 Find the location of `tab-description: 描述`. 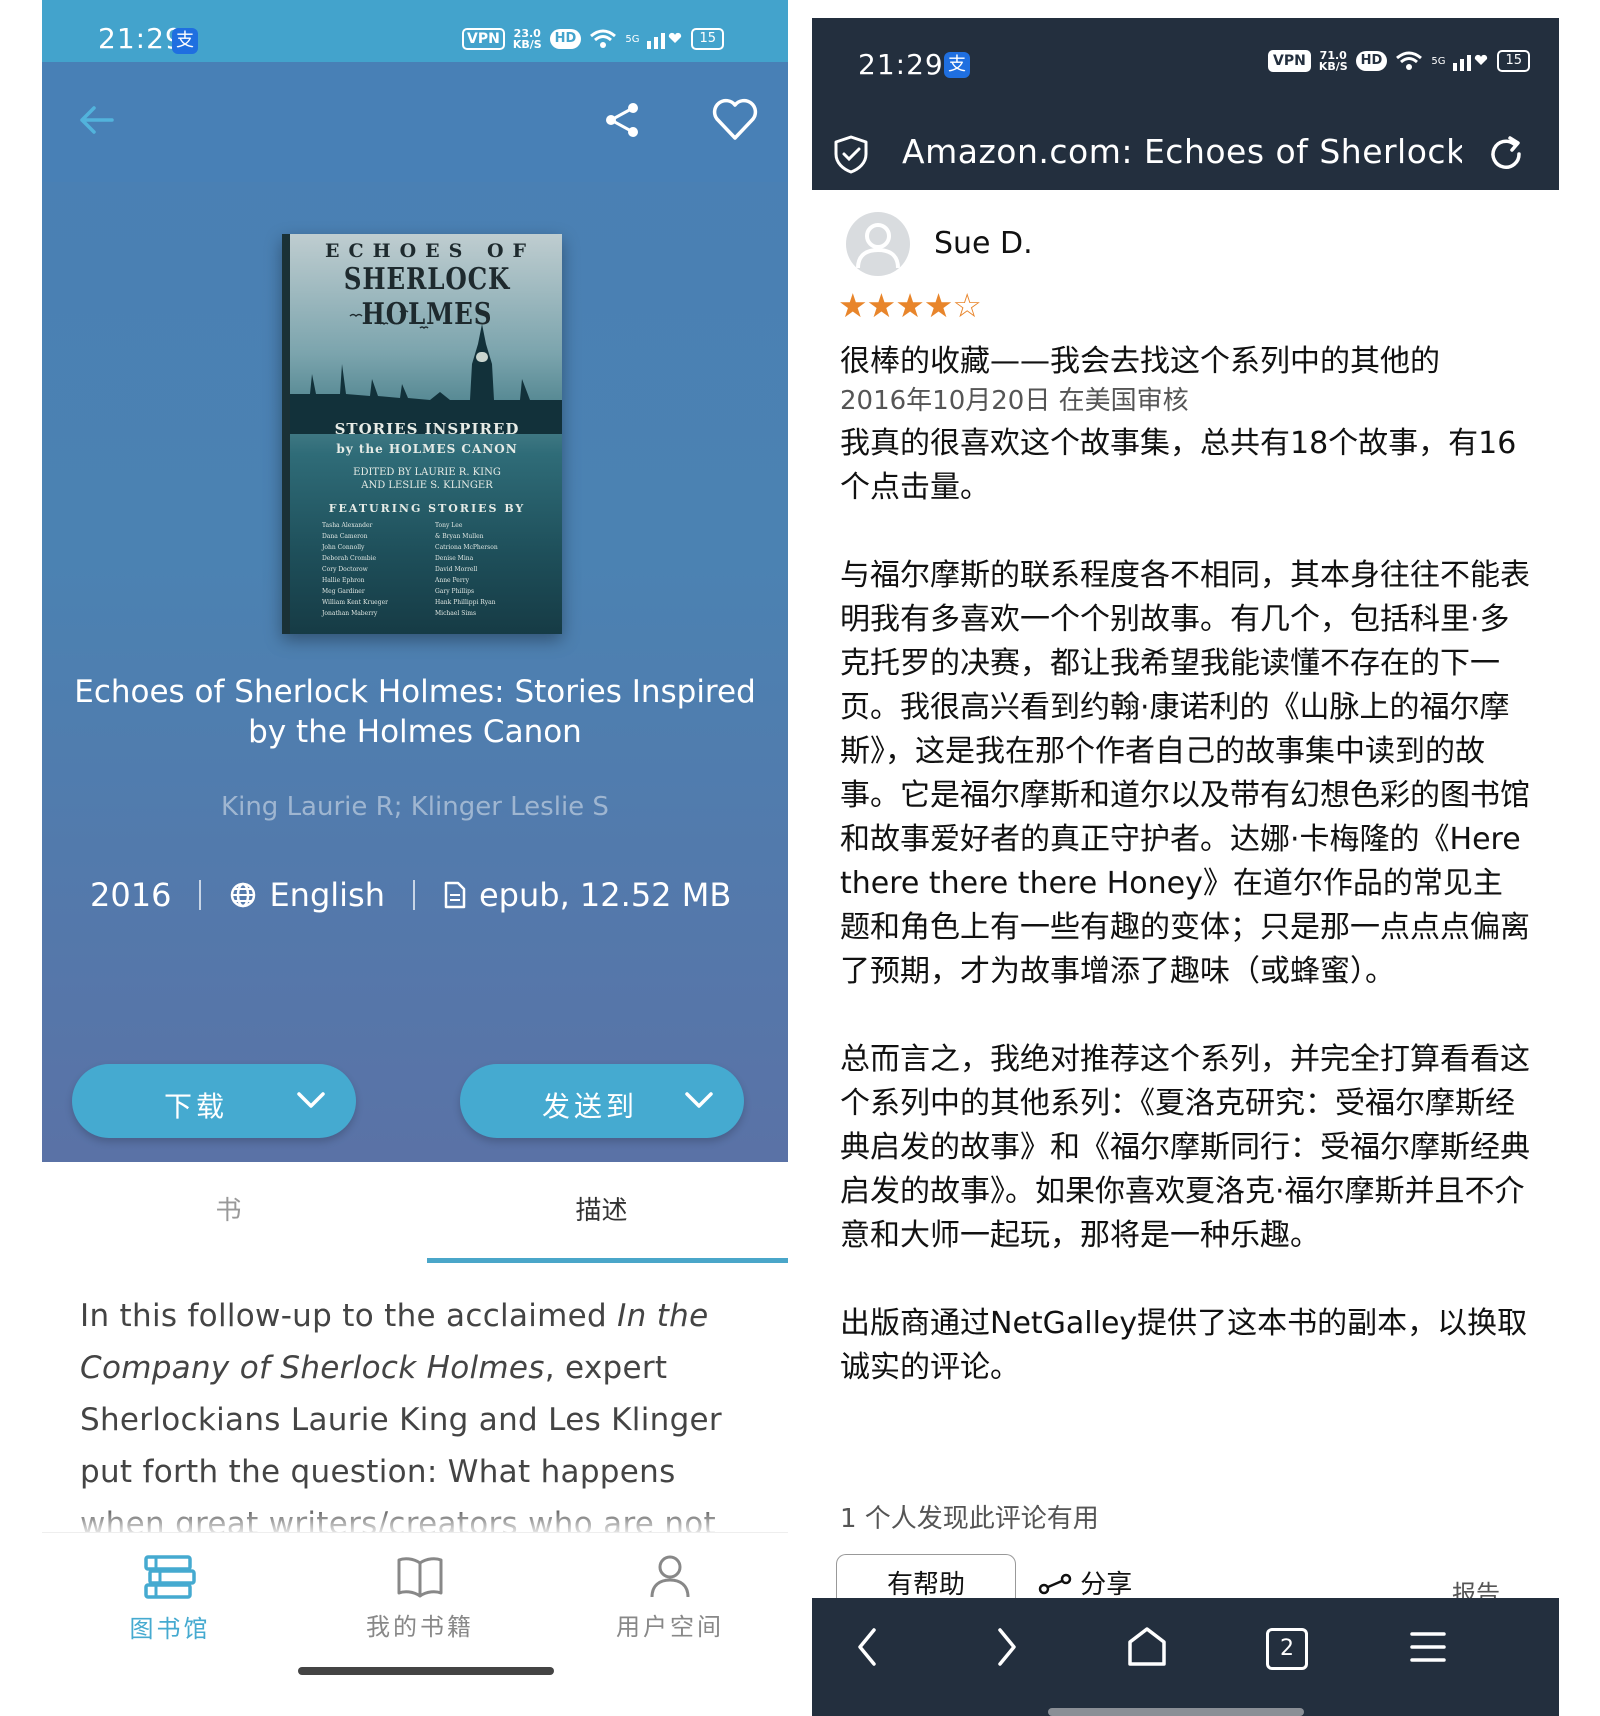

tab-description: 描述 is located at coordinates (601, 1208).